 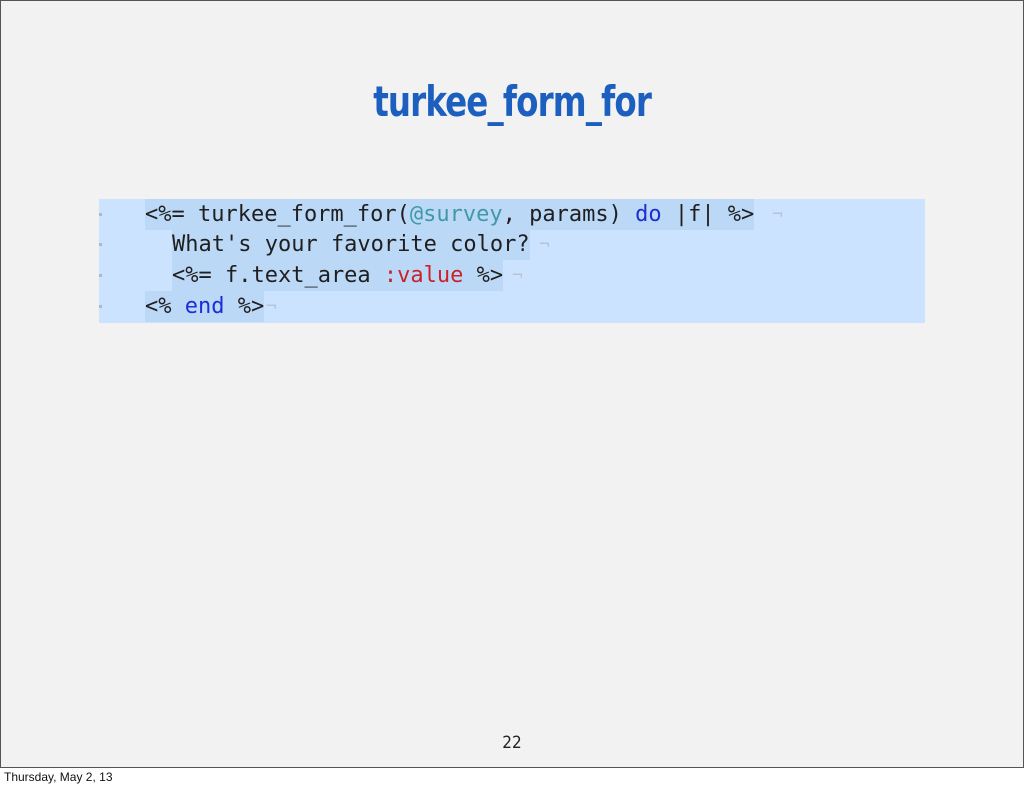 I want to click on page-number: 22, so click(x=512, y=743).